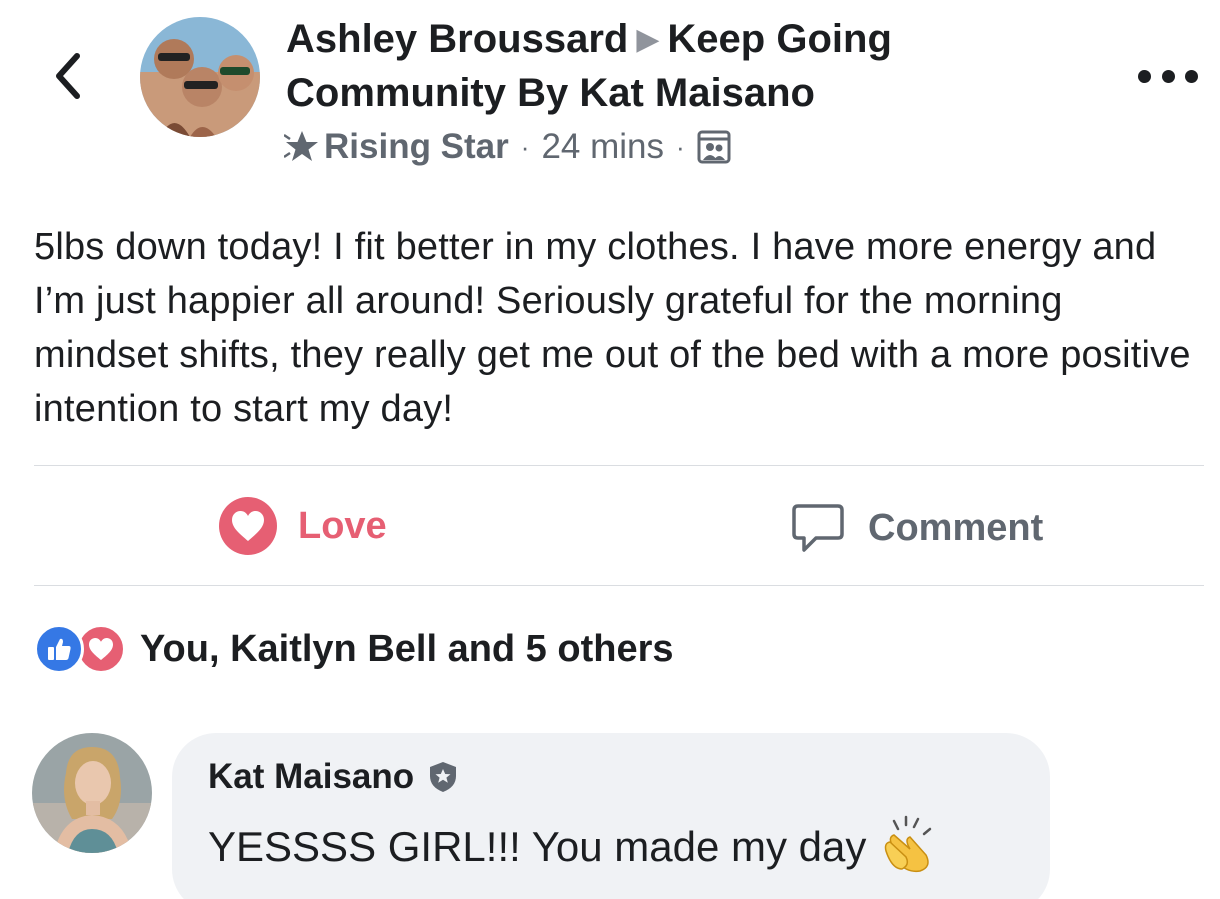  I want to click on love-button: Love, so click(302, 526).